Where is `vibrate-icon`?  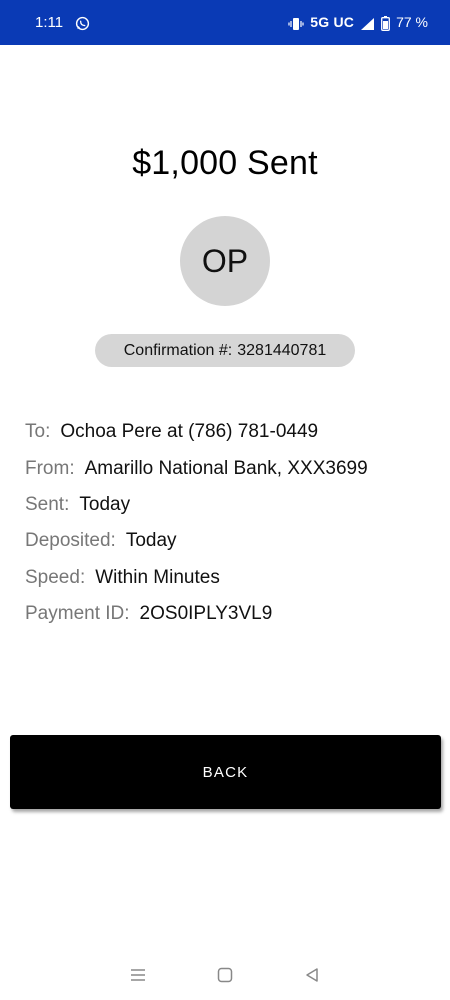
vibrate-icon is located at coordinates (296, 22).